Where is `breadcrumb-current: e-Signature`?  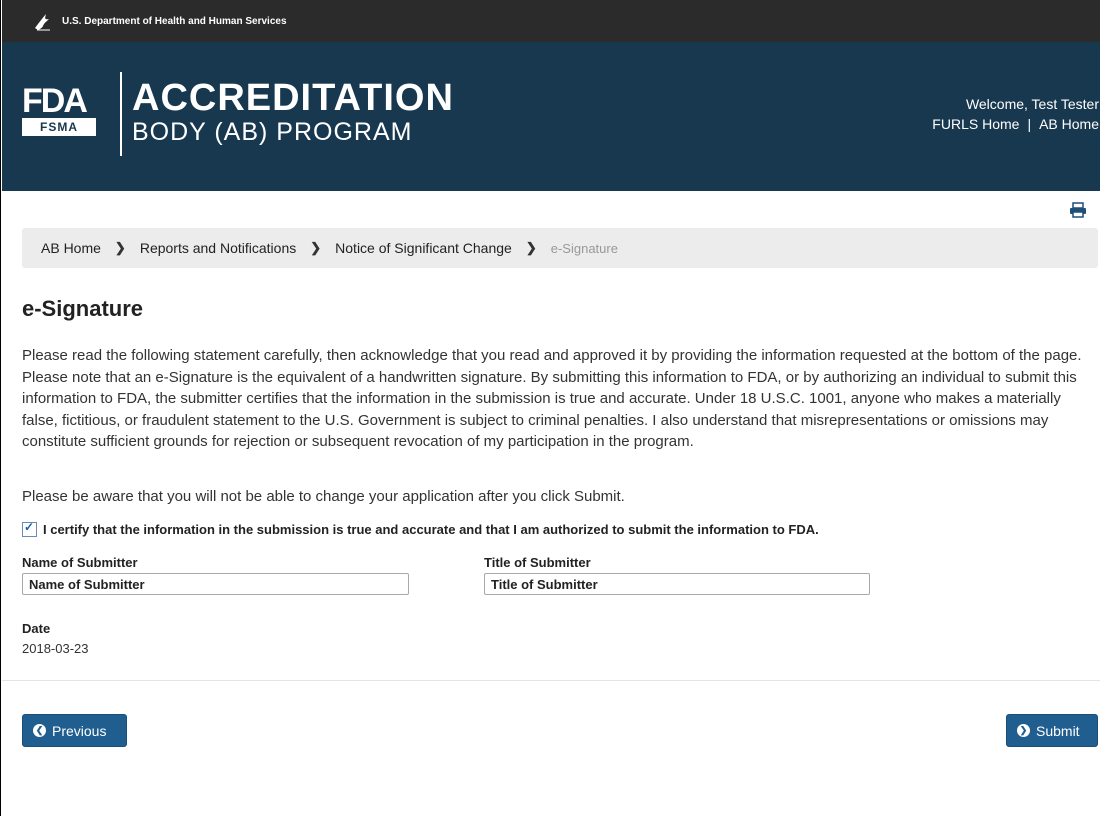 breadcrumb-current: e-Signature is located at coordinates (584, 248).